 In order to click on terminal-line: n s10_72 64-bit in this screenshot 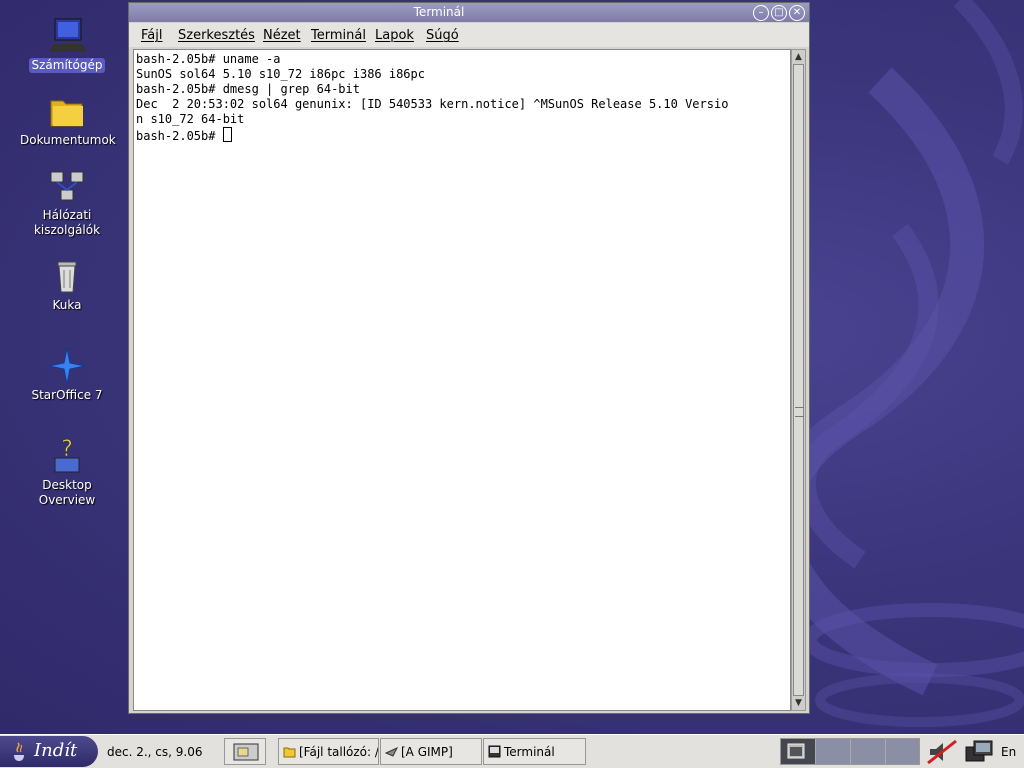, I will do `click(190, 119)`.